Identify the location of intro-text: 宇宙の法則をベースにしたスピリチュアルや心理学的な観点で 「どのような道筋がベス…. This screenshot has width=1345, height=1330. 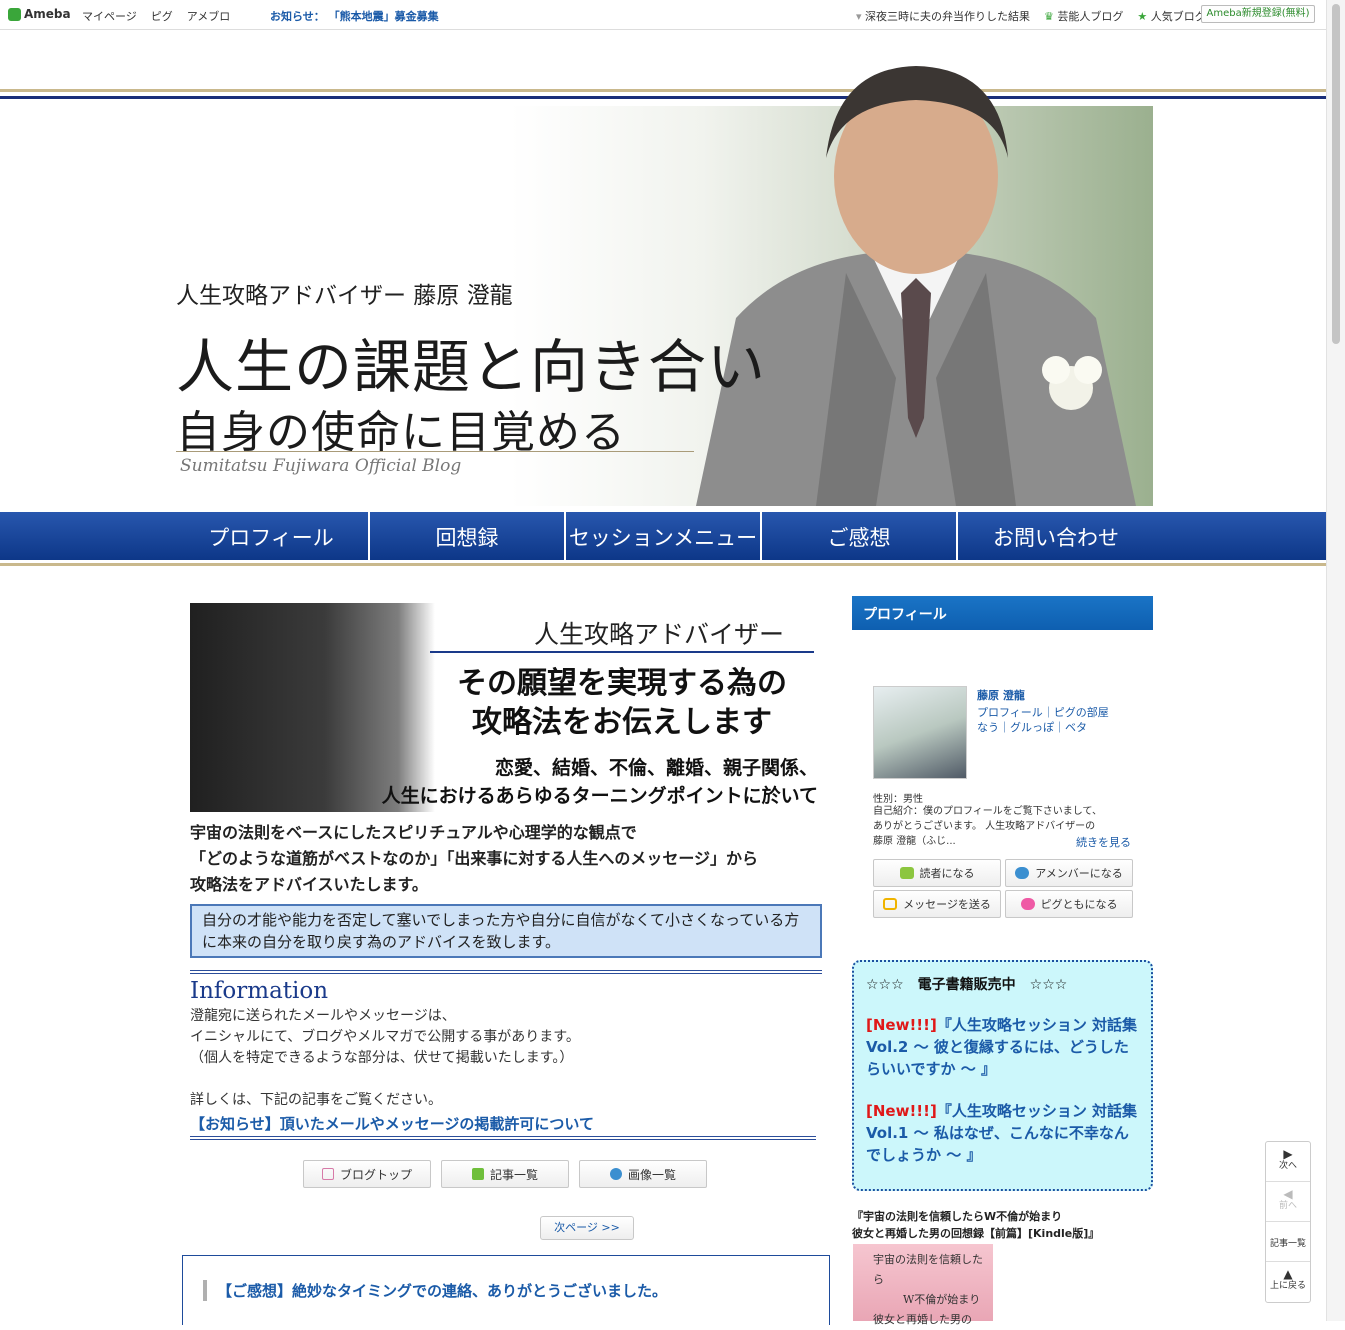
(506, 859).